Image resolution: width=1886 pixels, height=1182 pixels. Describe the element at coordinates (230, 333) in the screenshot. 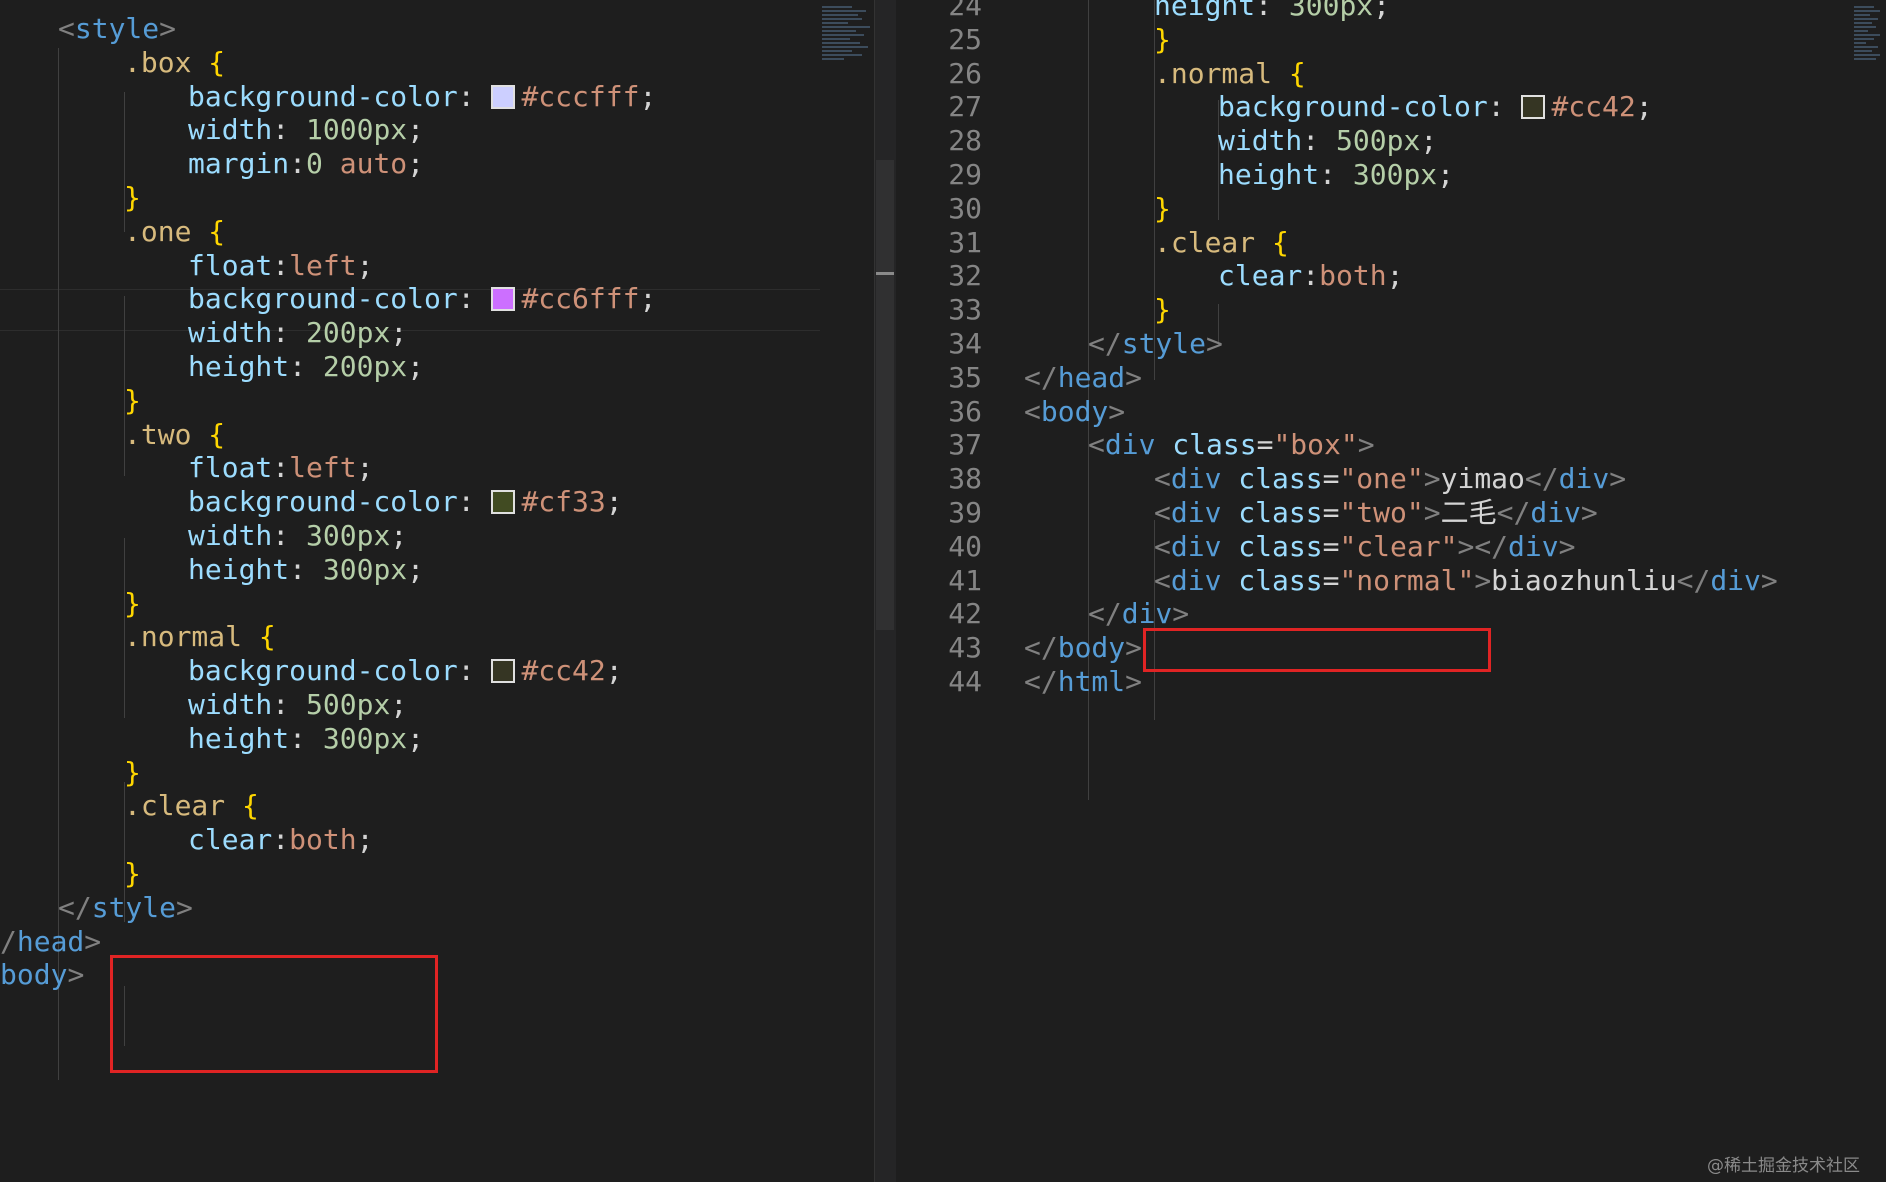

I see `code-token: width` at that location.